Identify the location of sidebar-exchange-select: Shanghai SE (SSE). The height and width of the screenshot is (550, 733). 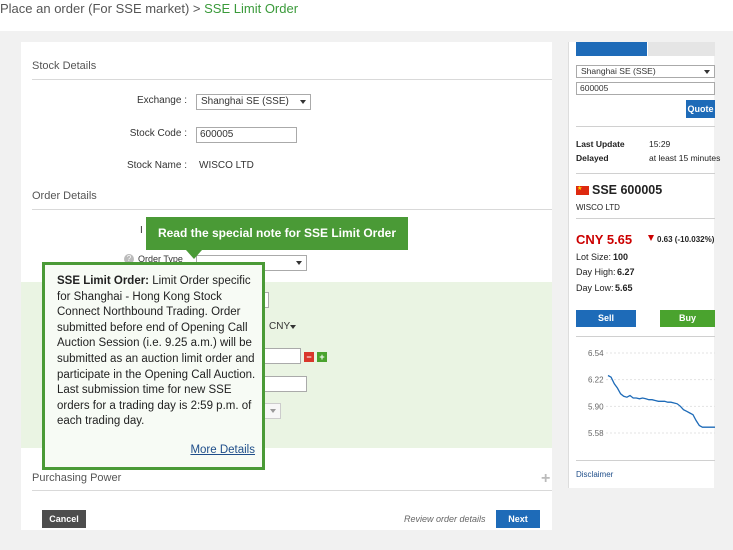
(645, 71).